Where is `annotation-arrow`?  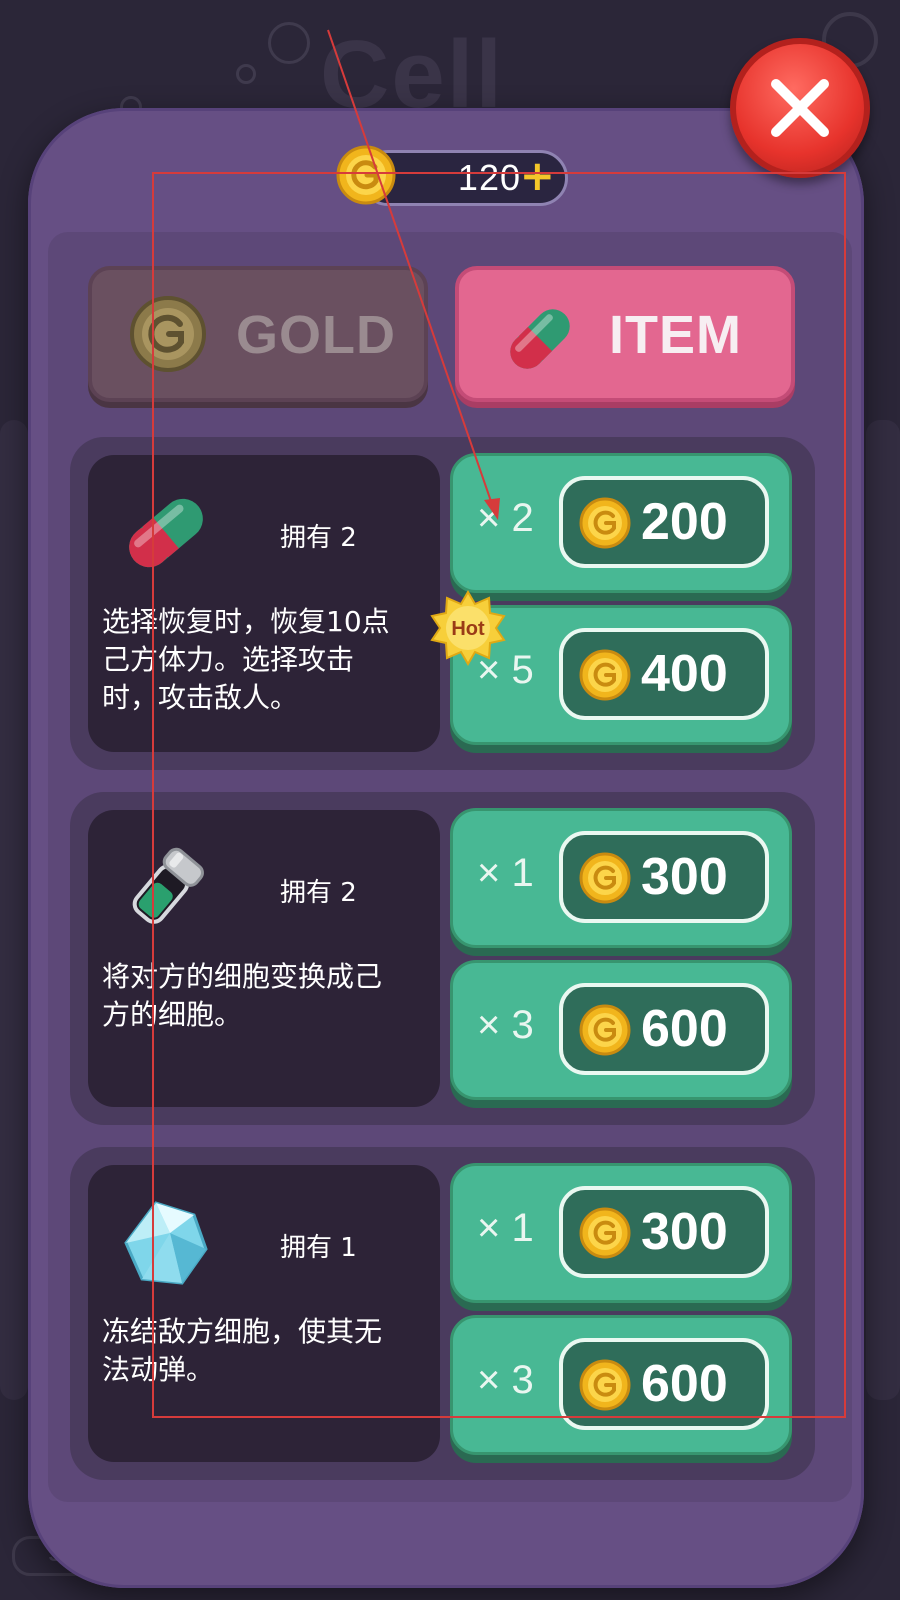
annotation-arrow is located at coordinates (413, 274).